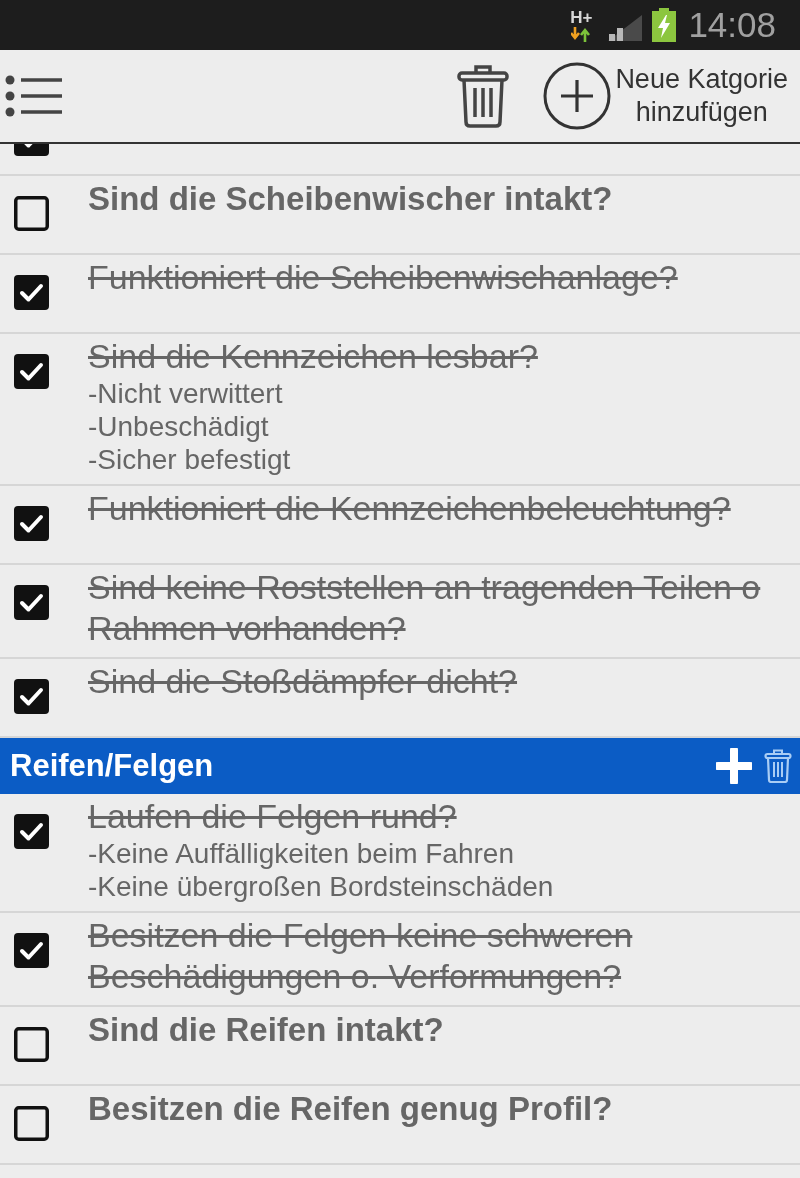  What do you see at coordinates (301, 853) in the screenshot?
I see `item-note: -Keine Auffälligkeiten beim Fahren` at bounding box center [301, 853].